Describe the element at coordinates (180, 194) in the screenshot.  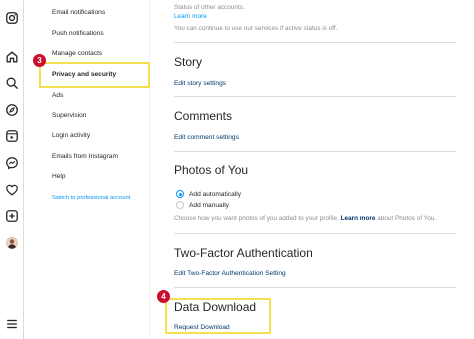
I see `add-automatically-radio` at that location.